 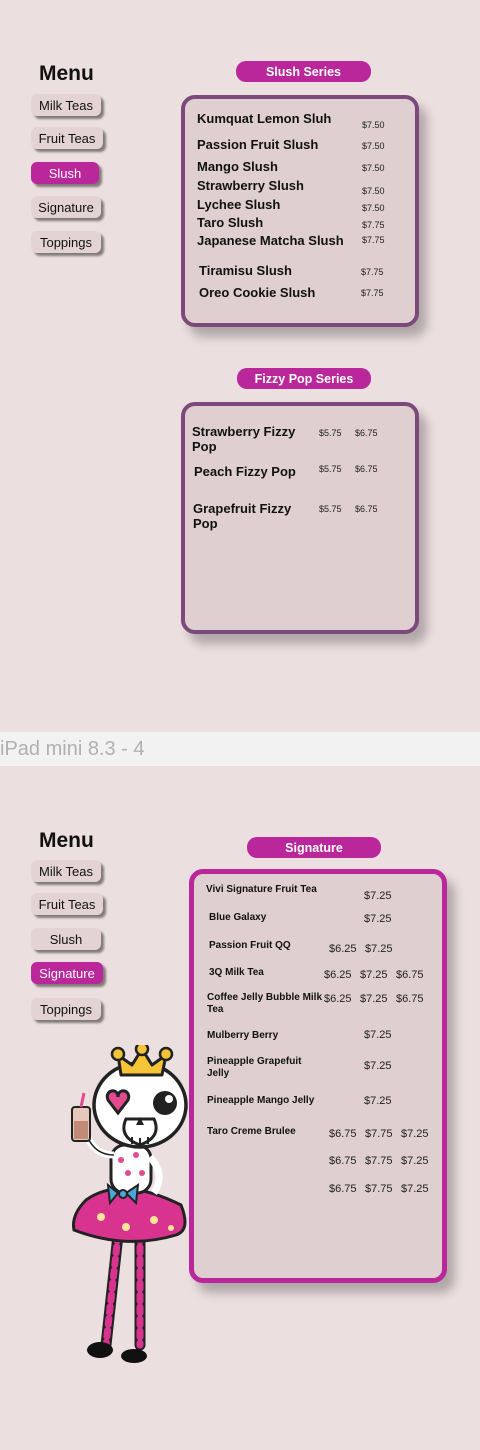 What do you see at coordinates (251, 1131) in the screenshot?
I see `signature-item-name: Taro Creme Brulee` at bounding box center [251, 1131].